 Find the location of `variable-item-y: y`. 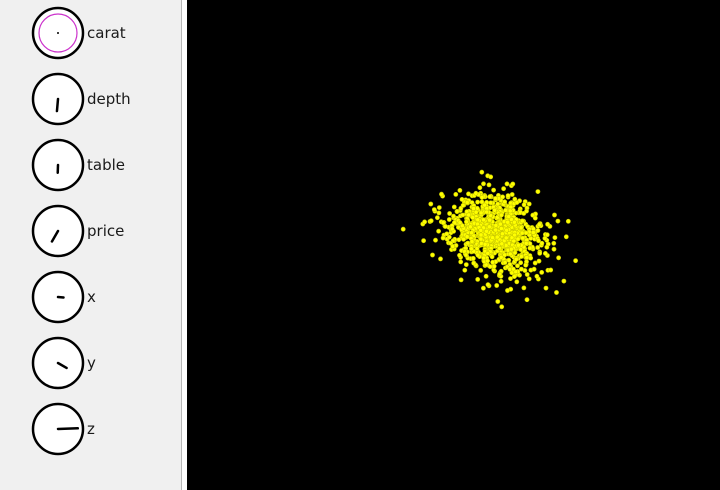

variable-item-y: y is located at coordinates (101, 363).